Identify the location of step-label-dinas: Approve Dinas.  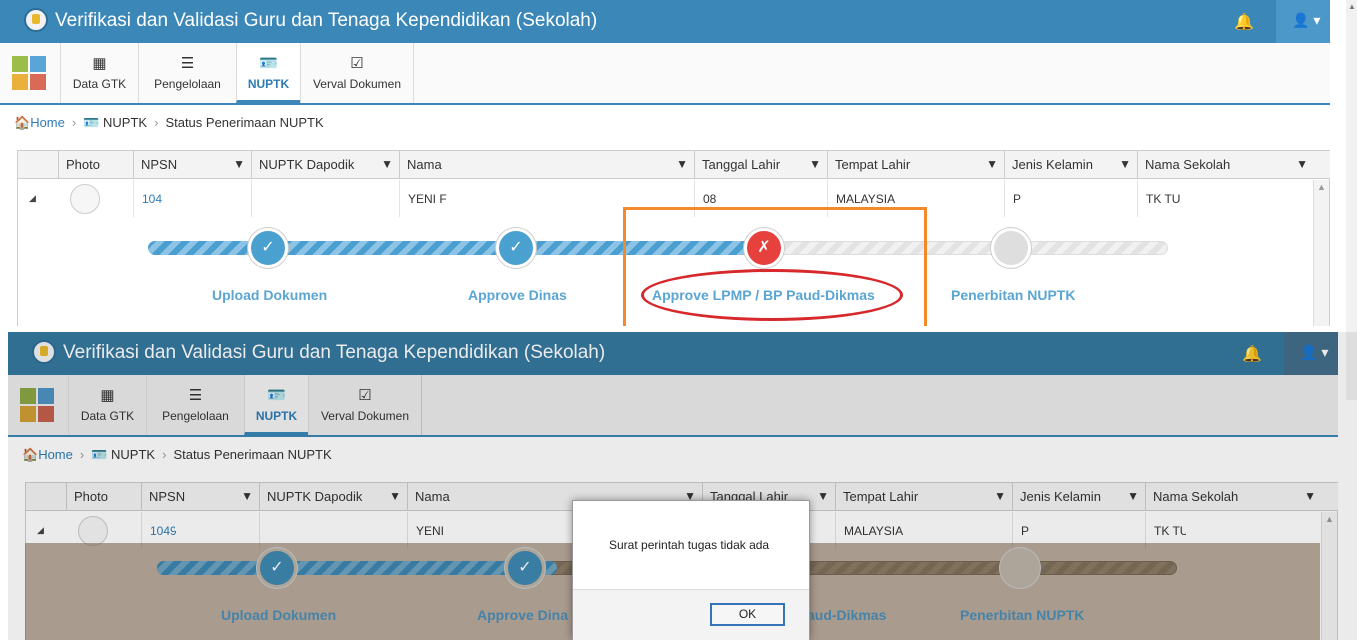
(517, 295).